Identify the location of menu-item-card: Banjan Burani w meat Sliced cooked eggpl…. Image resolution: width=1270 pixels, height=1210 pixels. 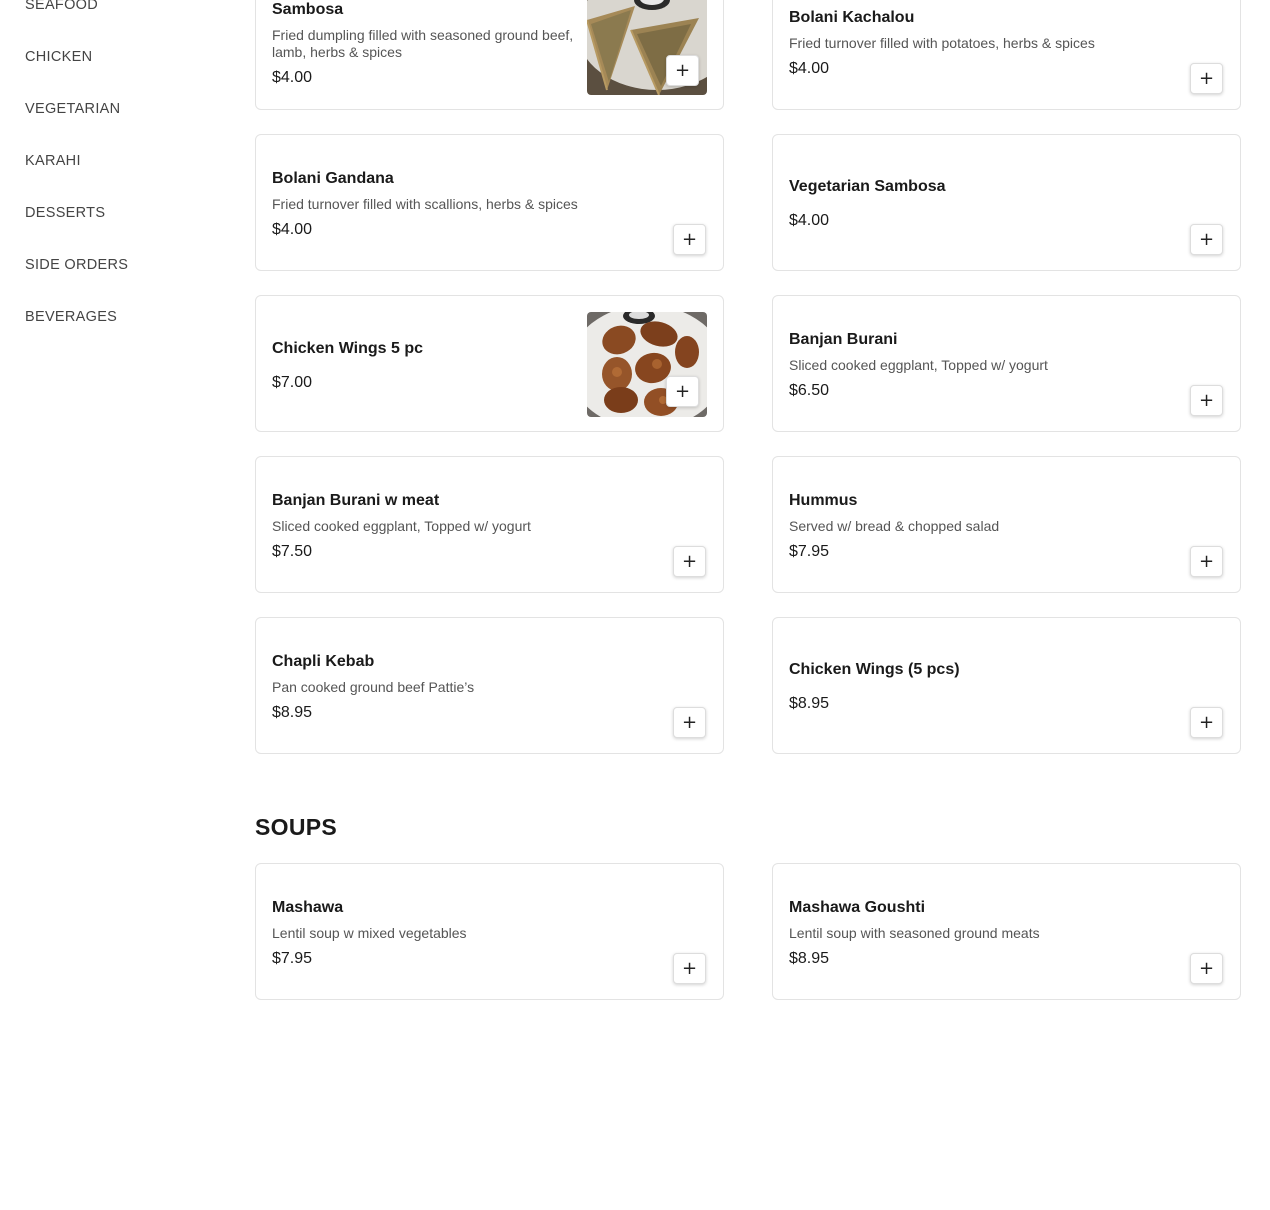
(489, 524).